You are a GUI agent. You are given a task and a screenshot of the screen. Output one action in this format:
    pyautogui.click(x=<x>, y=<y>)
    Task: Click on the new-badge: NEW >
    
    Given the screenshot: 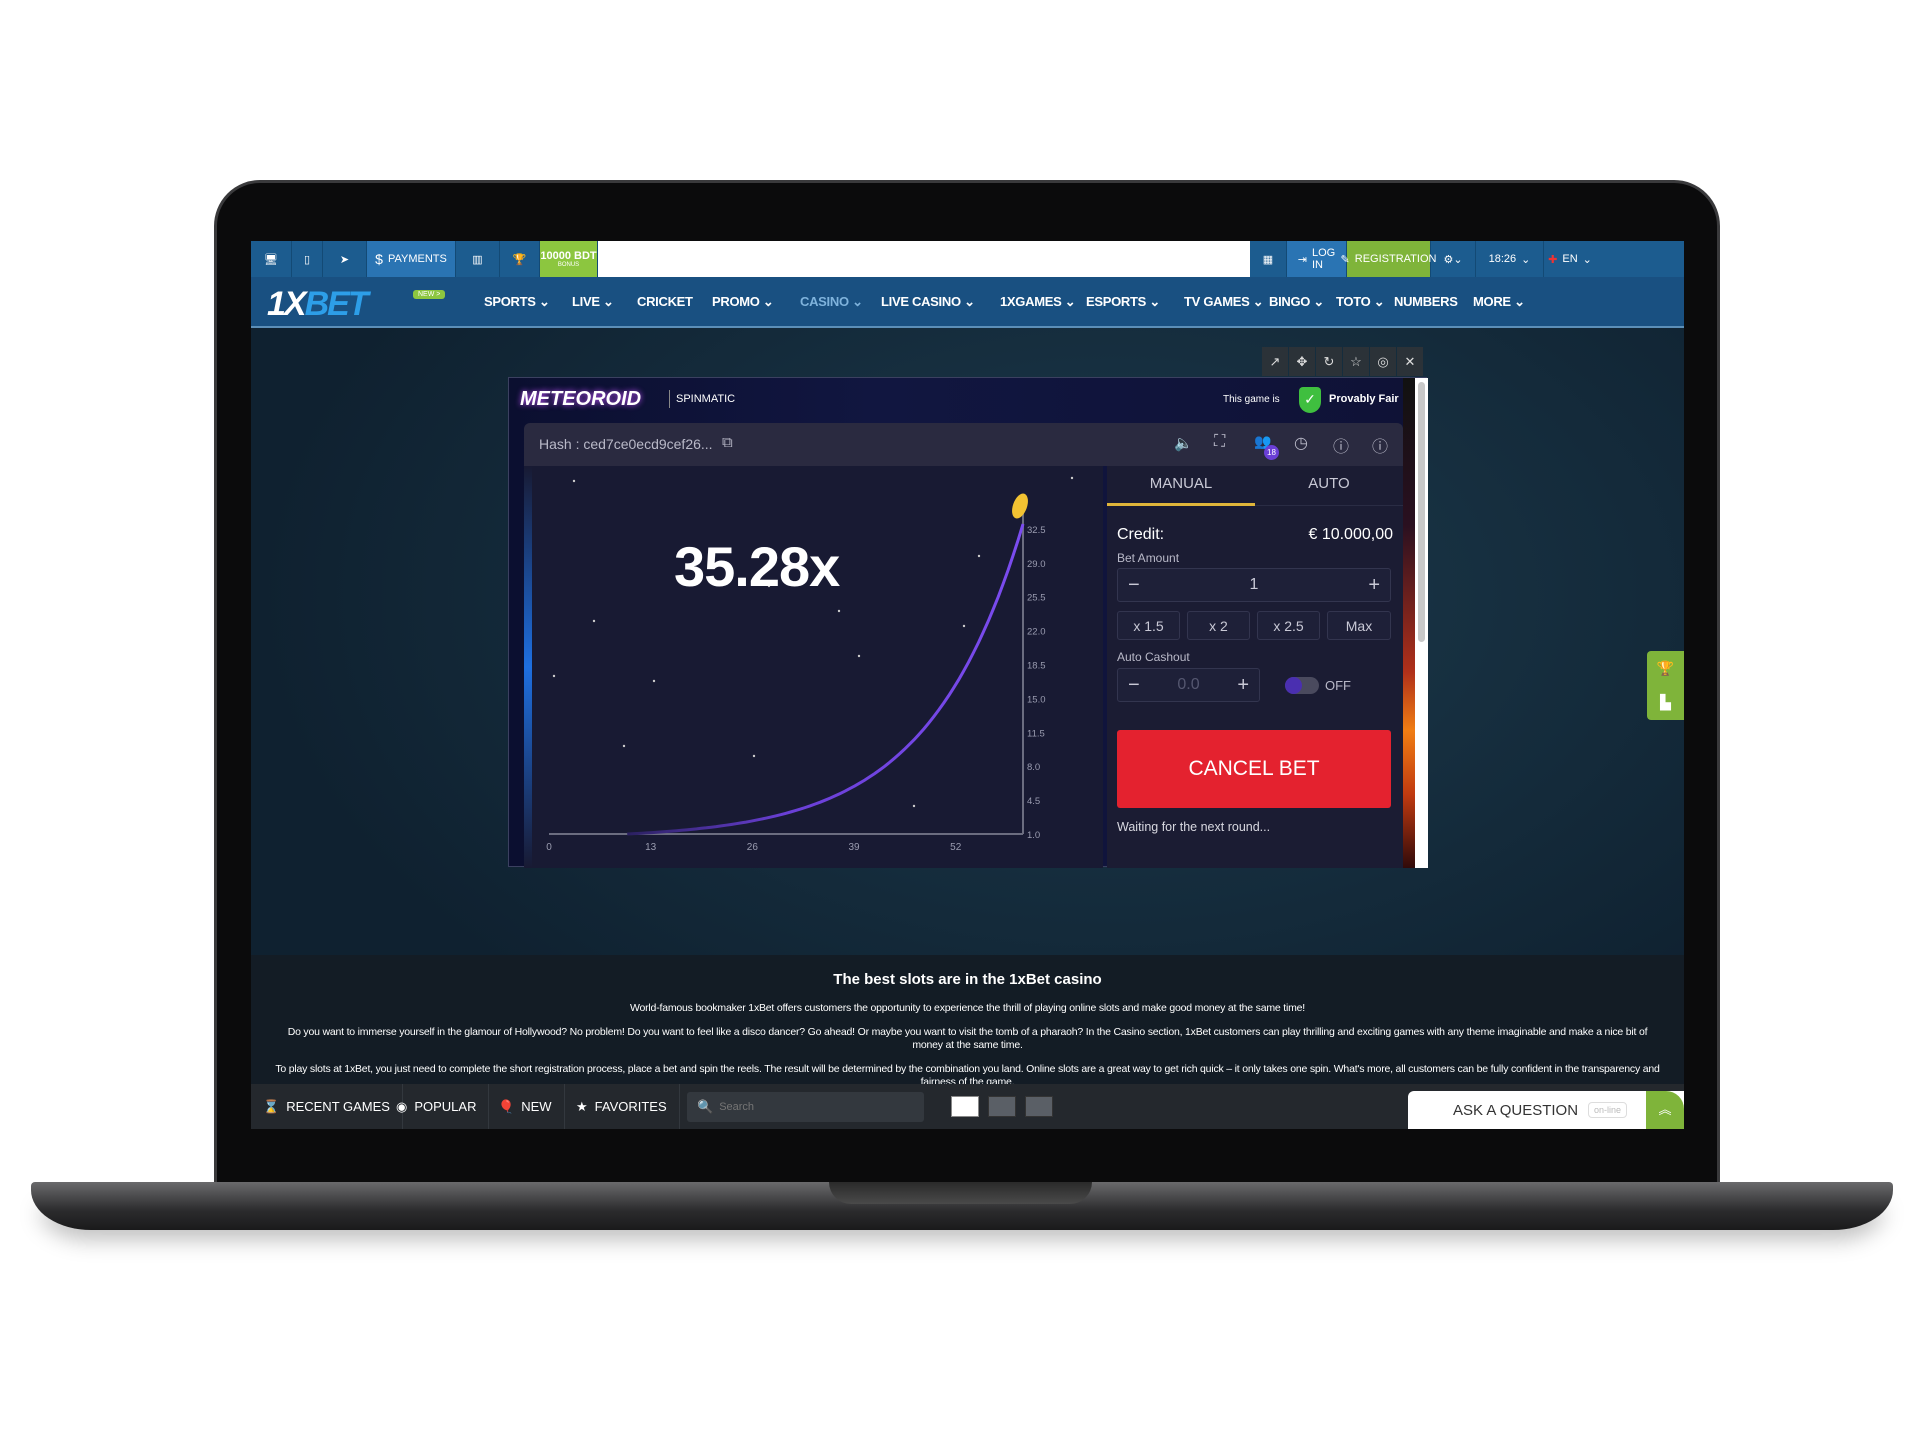 What is the action you would take?
    pyautogui.click(x=429, y=294)
    